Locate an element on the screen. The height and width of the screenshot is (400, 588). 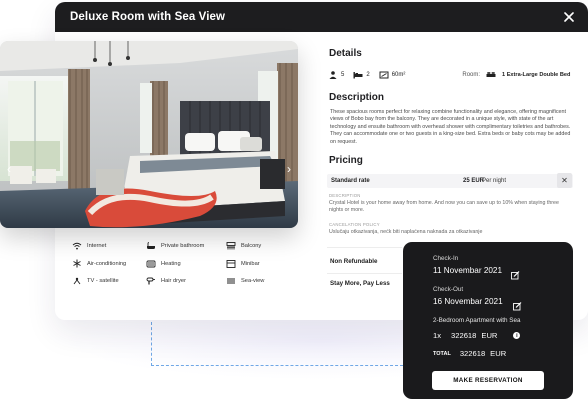
amenity-label: TV - satellite is located at coordinates (103, 280).